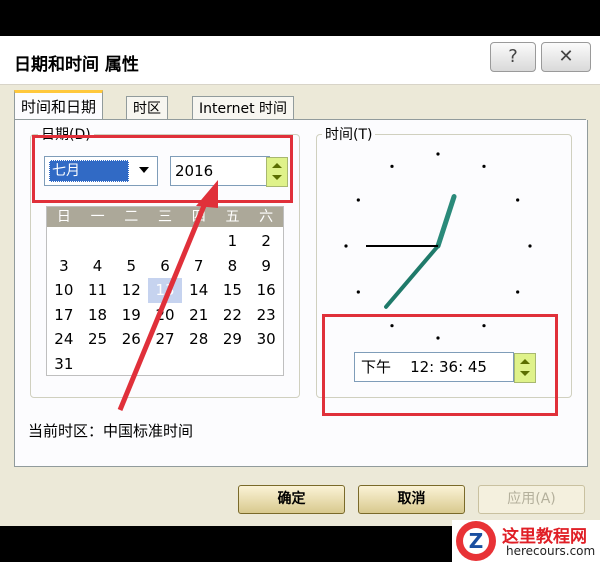 Image resolution: width=600 pixels, height=562 pixels. I want to click on calendar-day: 28, so click(199, 339).